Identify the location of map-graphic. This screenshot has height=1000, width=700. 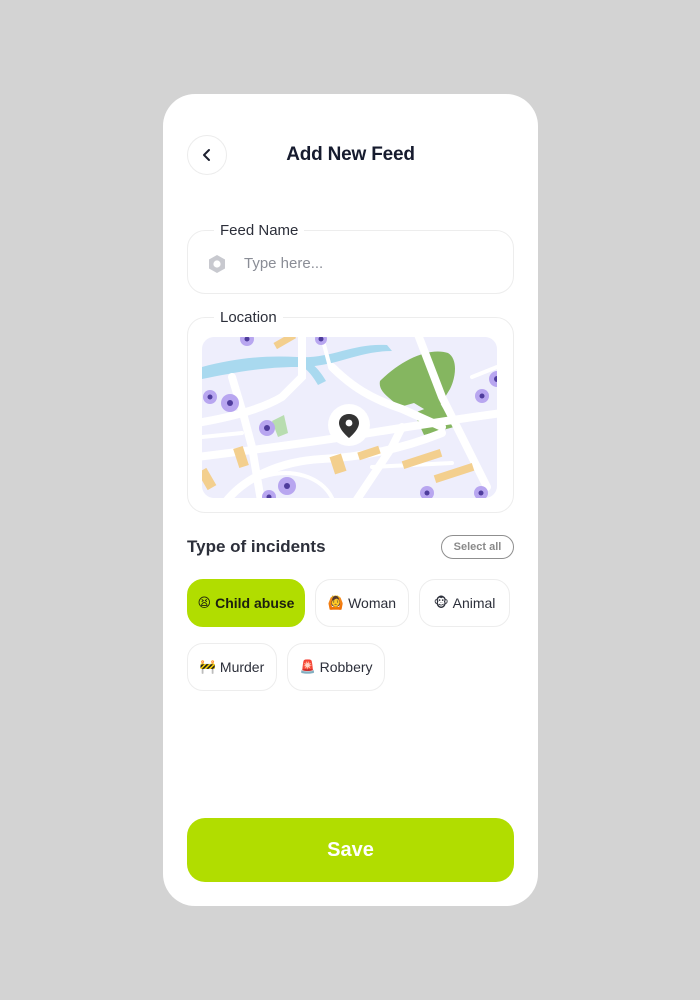
(349, 417).